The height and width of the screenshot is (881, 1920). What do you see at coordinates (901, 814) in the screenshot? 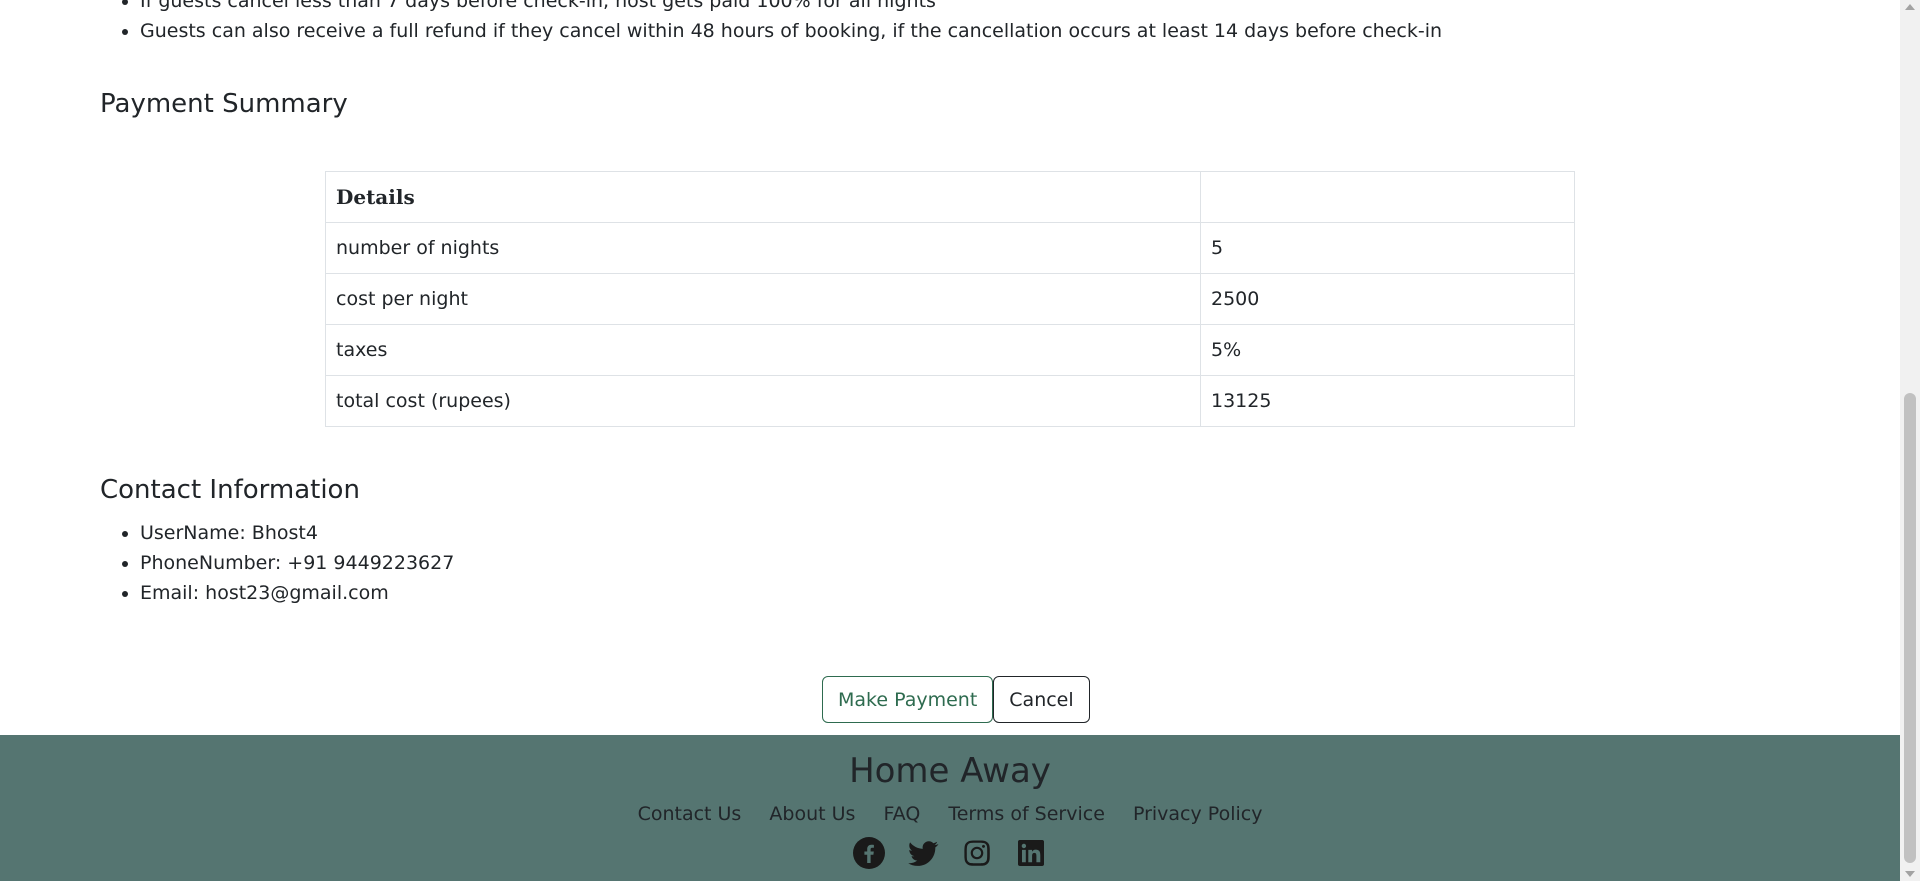
I see `footer-link-faq: FAQ` at bounding box center [901, 814].